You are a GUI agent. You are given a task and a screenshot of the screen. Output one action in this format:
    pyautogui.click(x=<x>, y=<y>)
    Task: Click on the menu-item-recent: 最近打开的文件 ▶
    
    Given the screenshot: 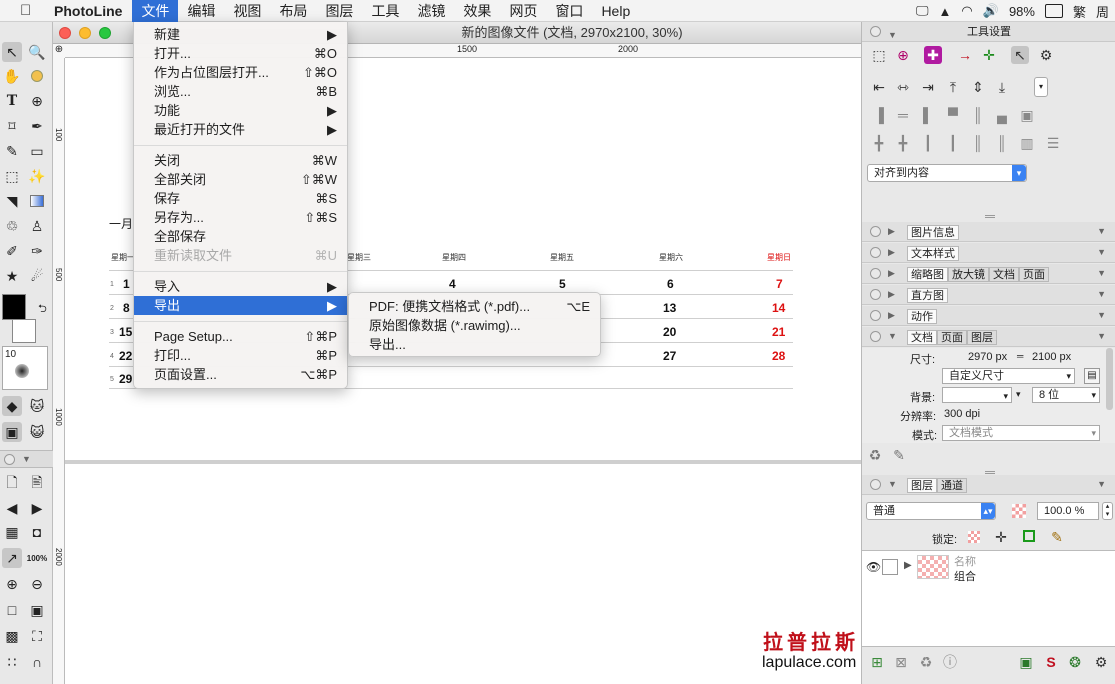 What is the action you would take?
    pyautogui.click(x=240, y=129)
    